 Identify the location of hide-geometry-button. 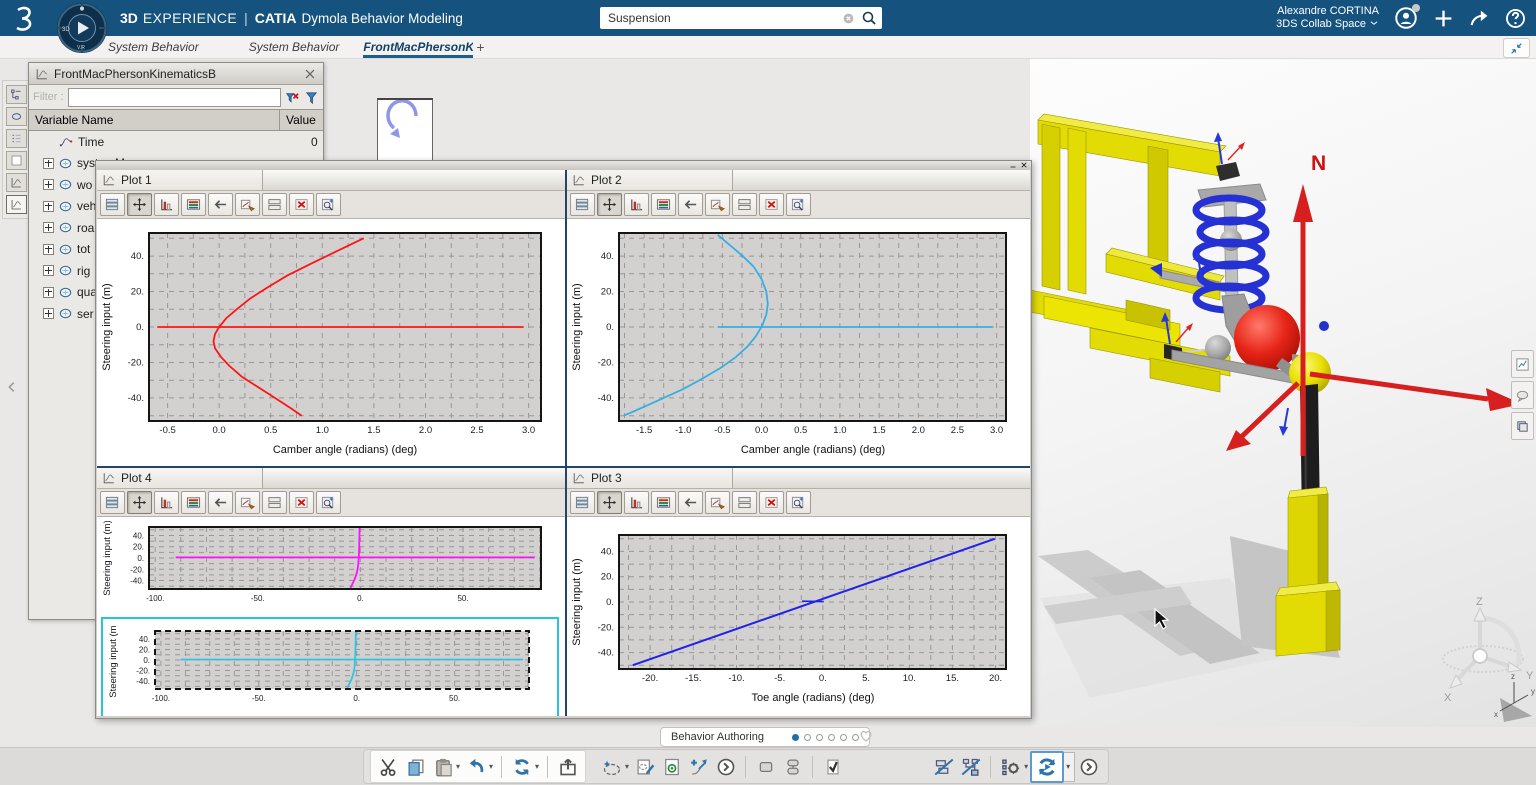
(943, 766).